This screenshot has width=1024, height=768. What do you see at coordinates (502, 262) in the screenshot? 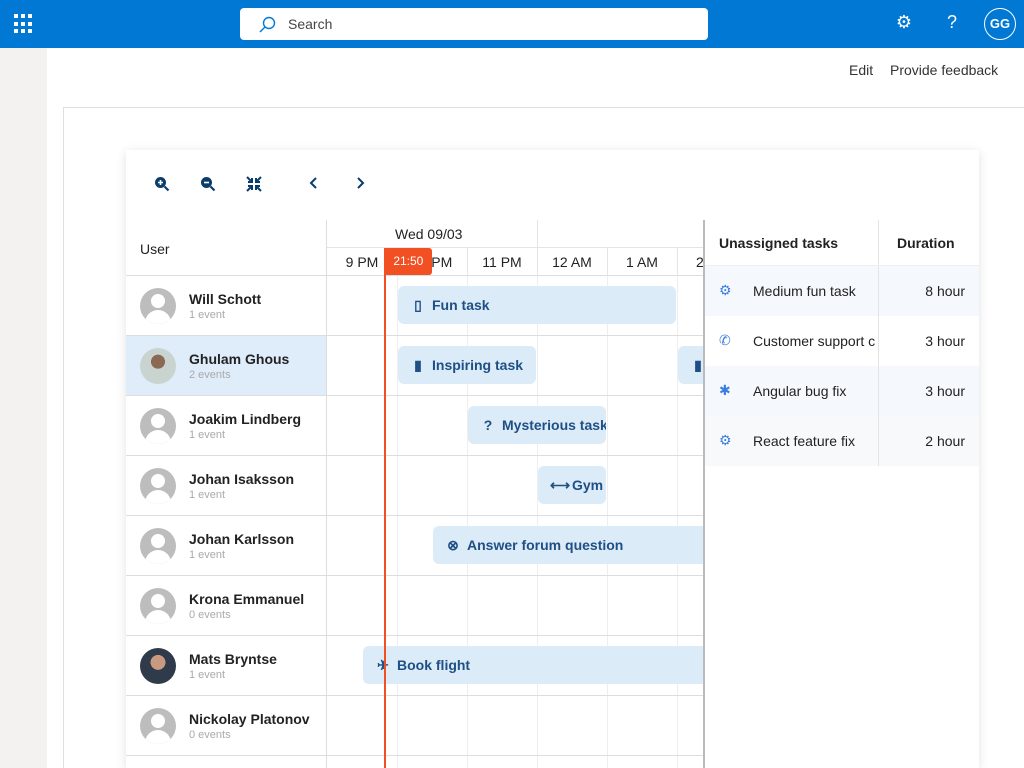
I see `hour-label: 11 PM` at bounding box center [502, 262].